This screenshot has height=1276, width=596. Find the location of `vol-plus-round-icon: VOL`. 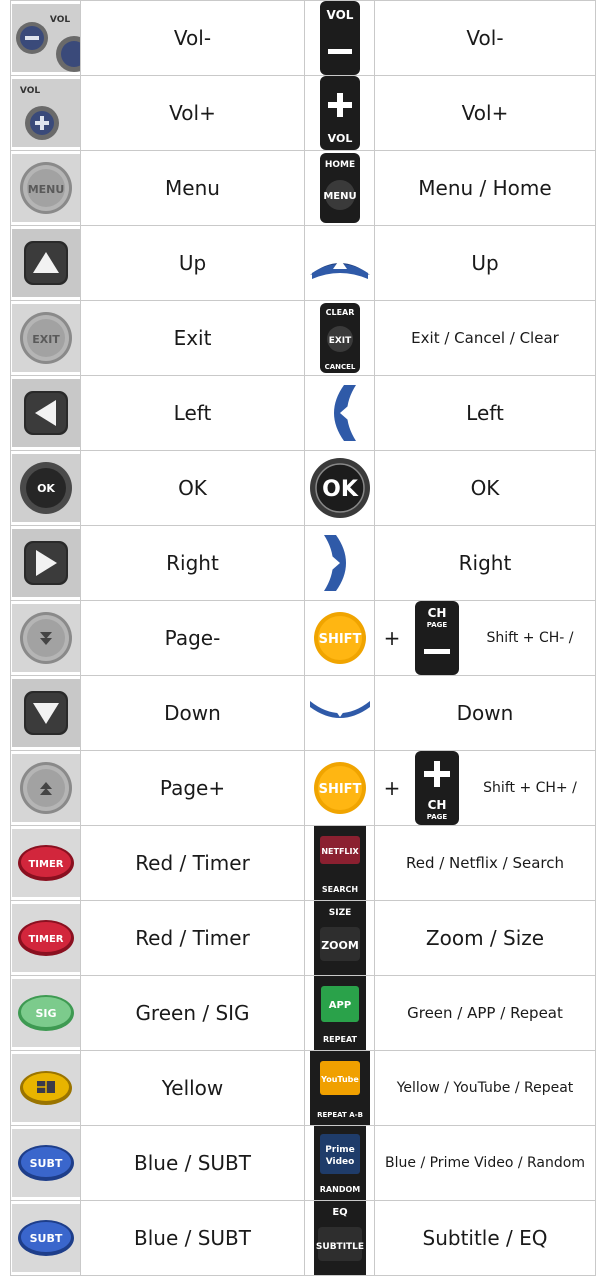

vol-plus-round-icon: VOL is located at coordinates (45, 113).